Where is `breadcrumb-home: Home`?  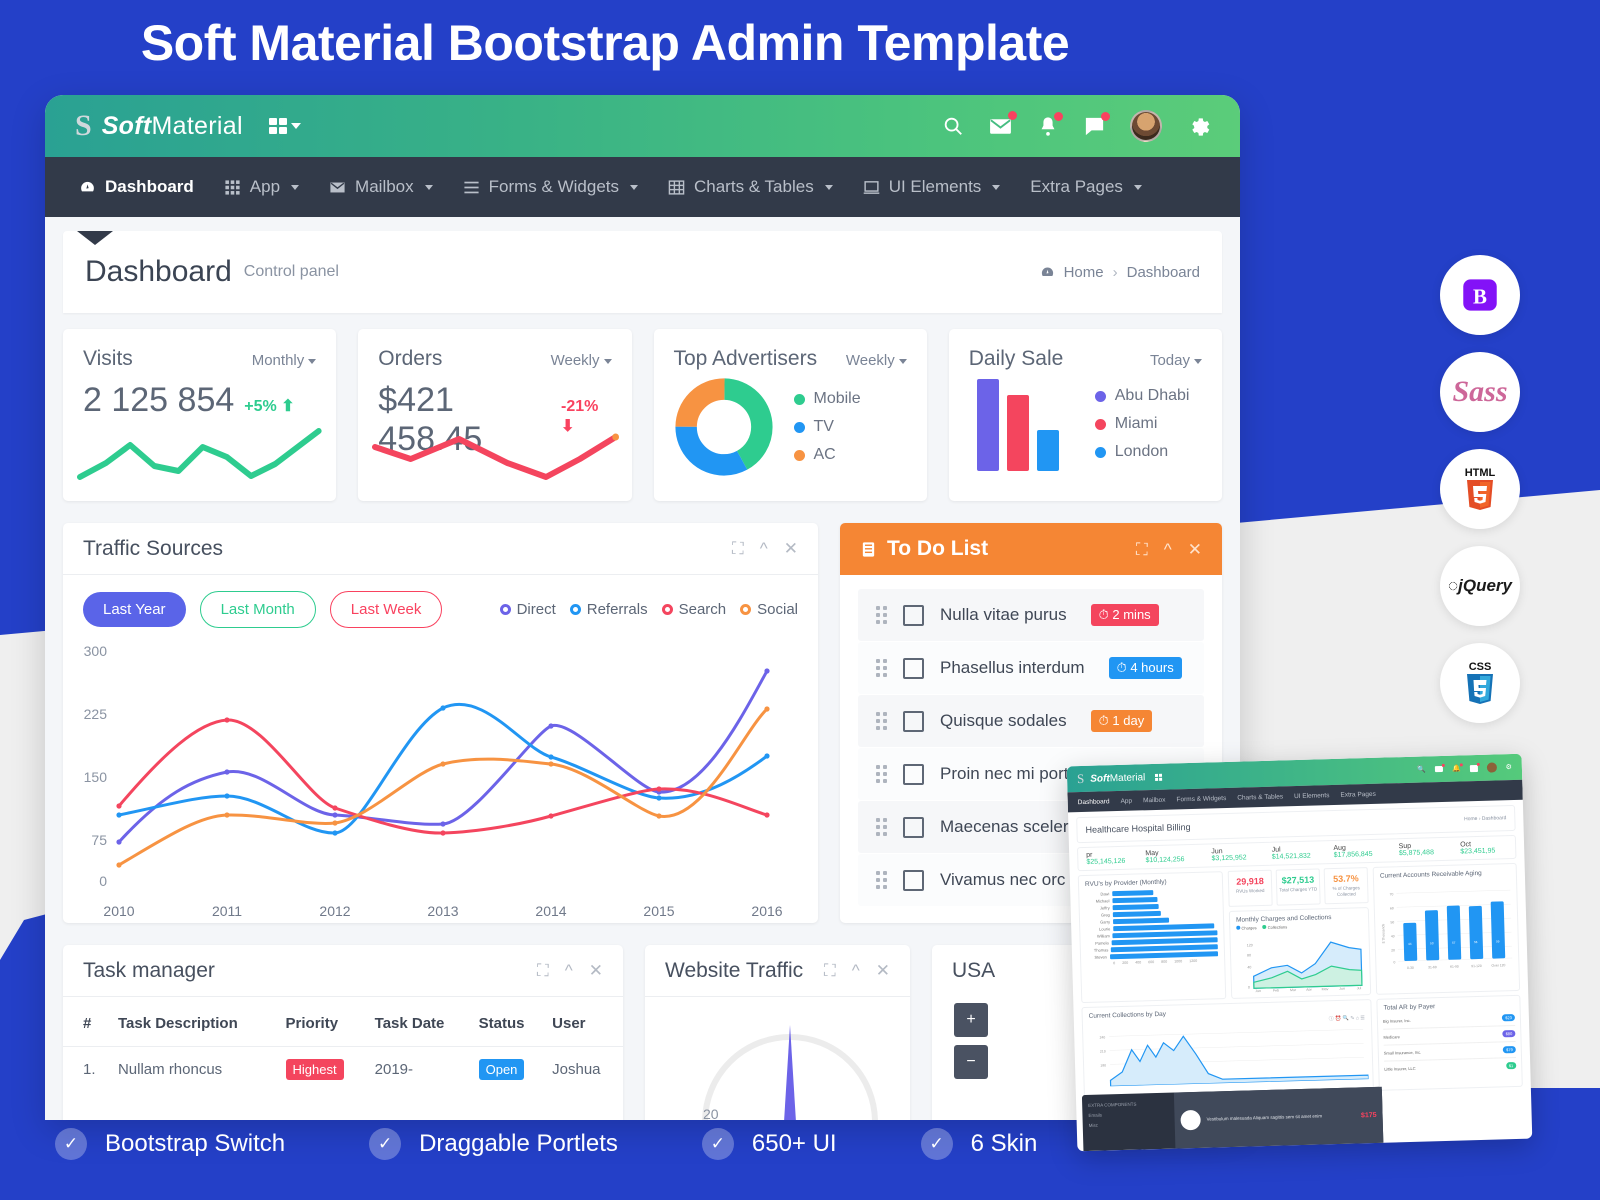
breadcrumb-home: Home is located at coordinates (1084, 272).